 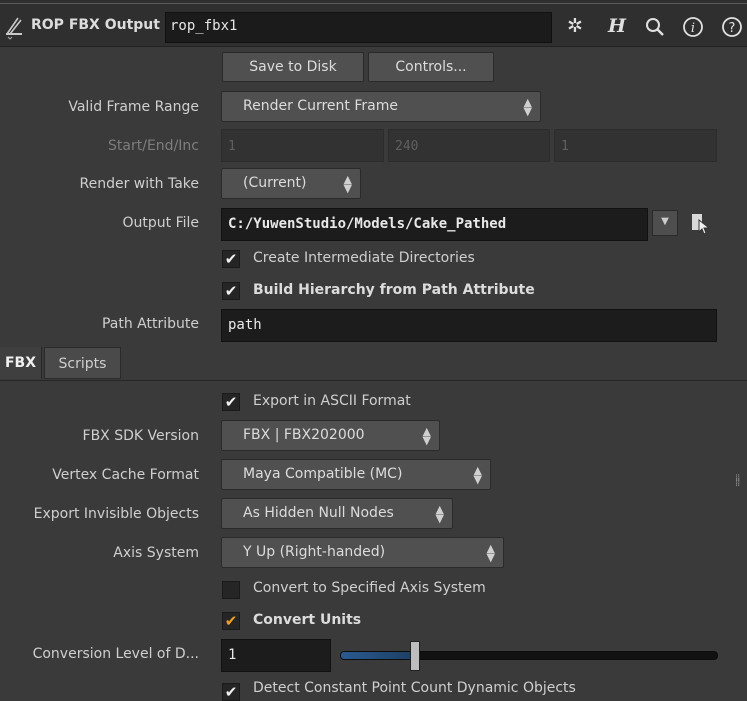 I want to click on axis-system-value: Y Up (Right-handed), so click(x=314, y=552).